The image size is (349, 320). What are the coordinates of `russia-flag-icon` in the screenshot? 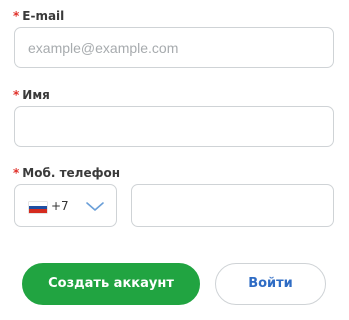 It's located at (38, 207).